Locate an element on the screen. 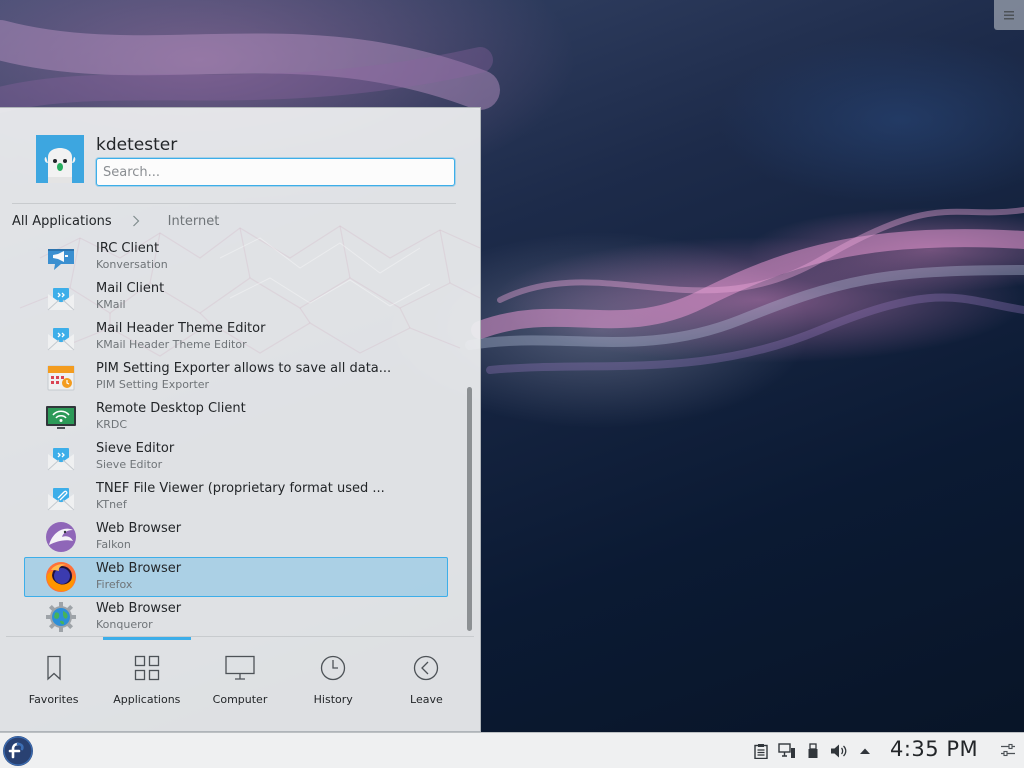  list-item: IRC Client Konversation is located at coordinates (236, 257).